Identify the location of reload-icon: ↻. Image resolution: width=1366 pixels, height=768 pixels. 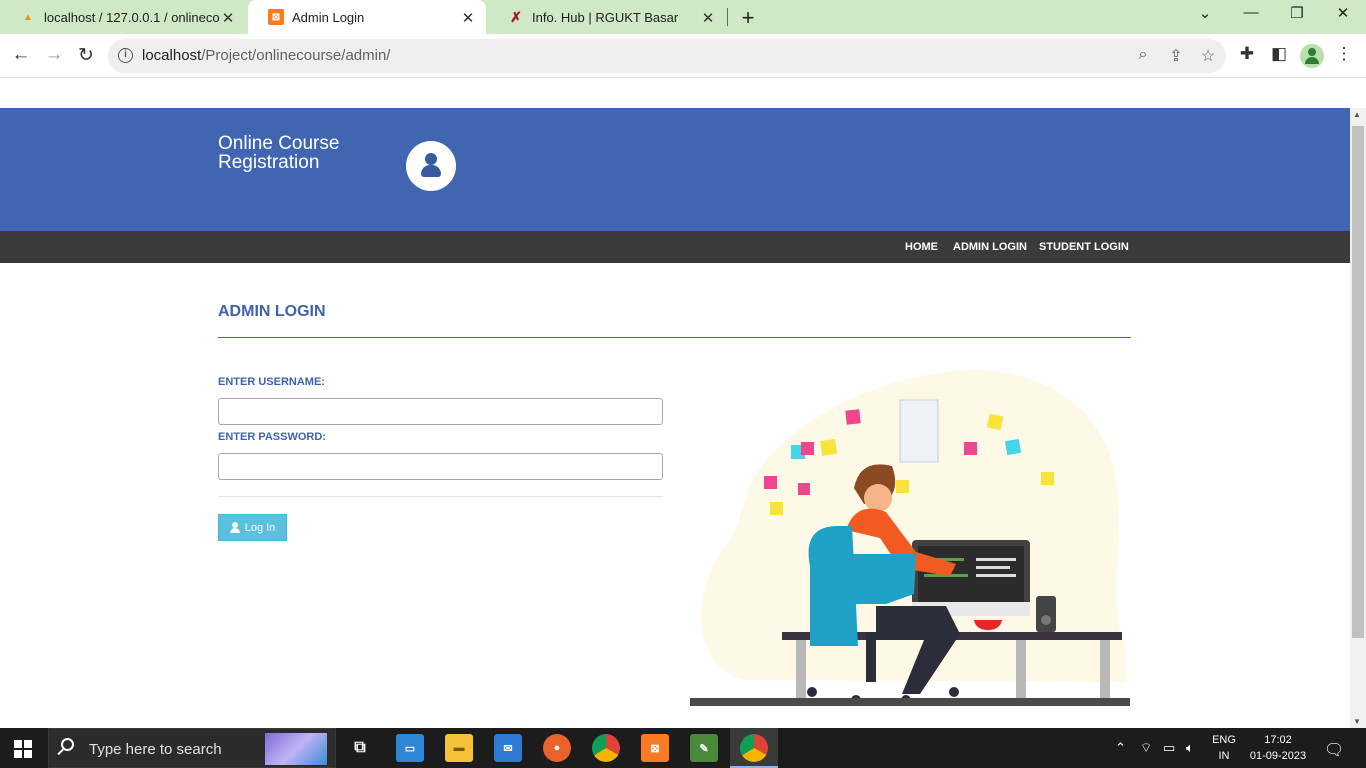
(86, 55).